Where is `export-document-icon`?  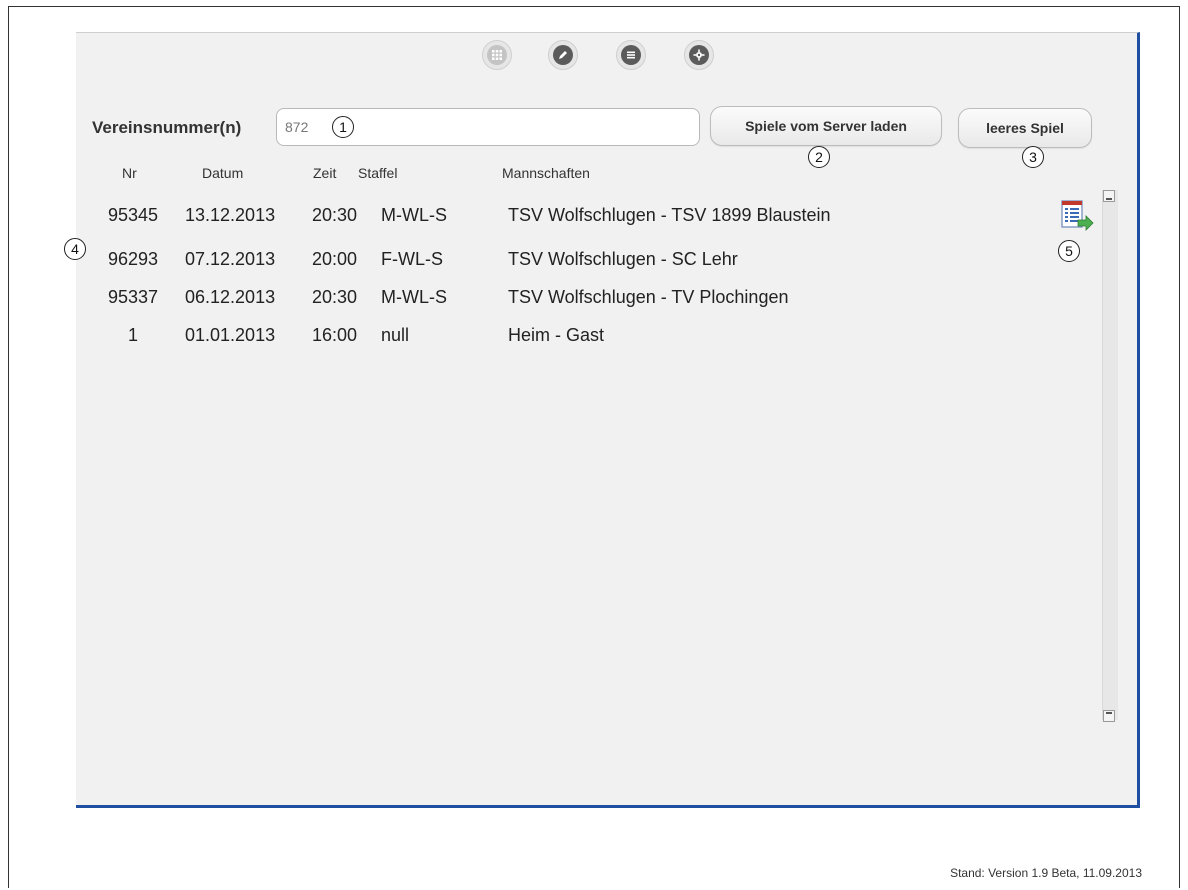 export-document-icon is located at coordinates (1077, 217).